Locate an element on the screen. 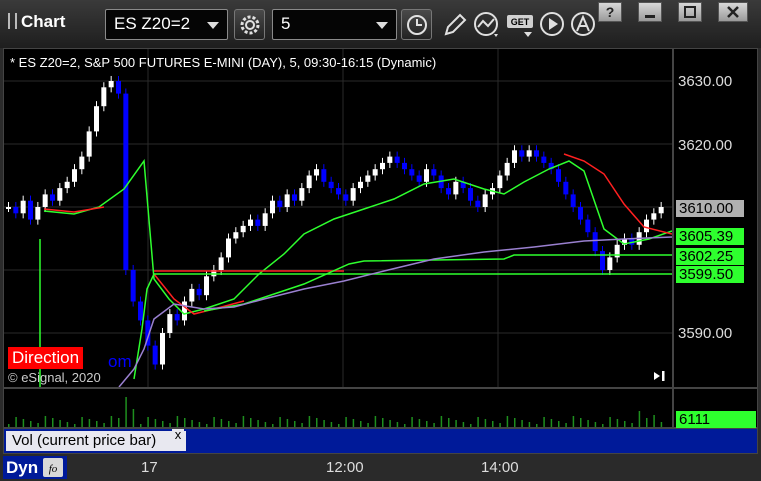  scroll-to-end-icon is located at coordinates (660, 376).